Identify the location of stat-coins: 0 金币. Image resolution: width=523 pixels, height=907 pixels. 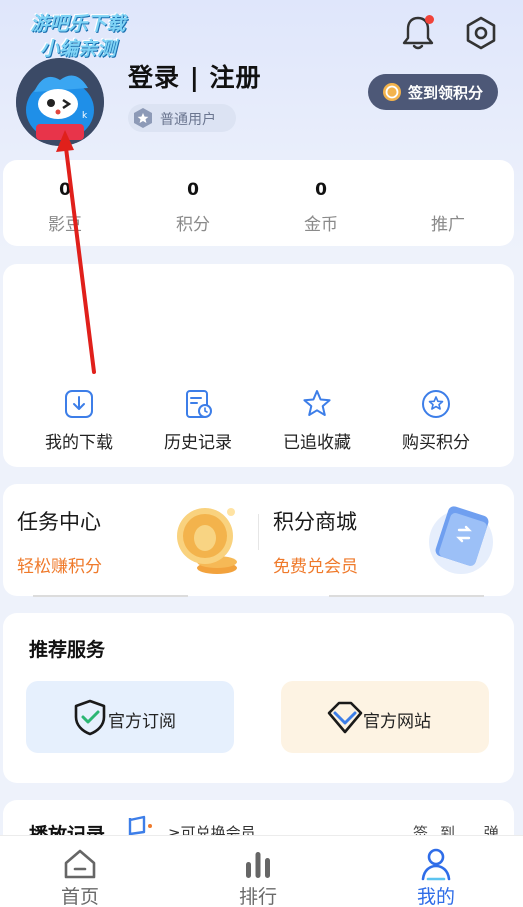
(321, 203).